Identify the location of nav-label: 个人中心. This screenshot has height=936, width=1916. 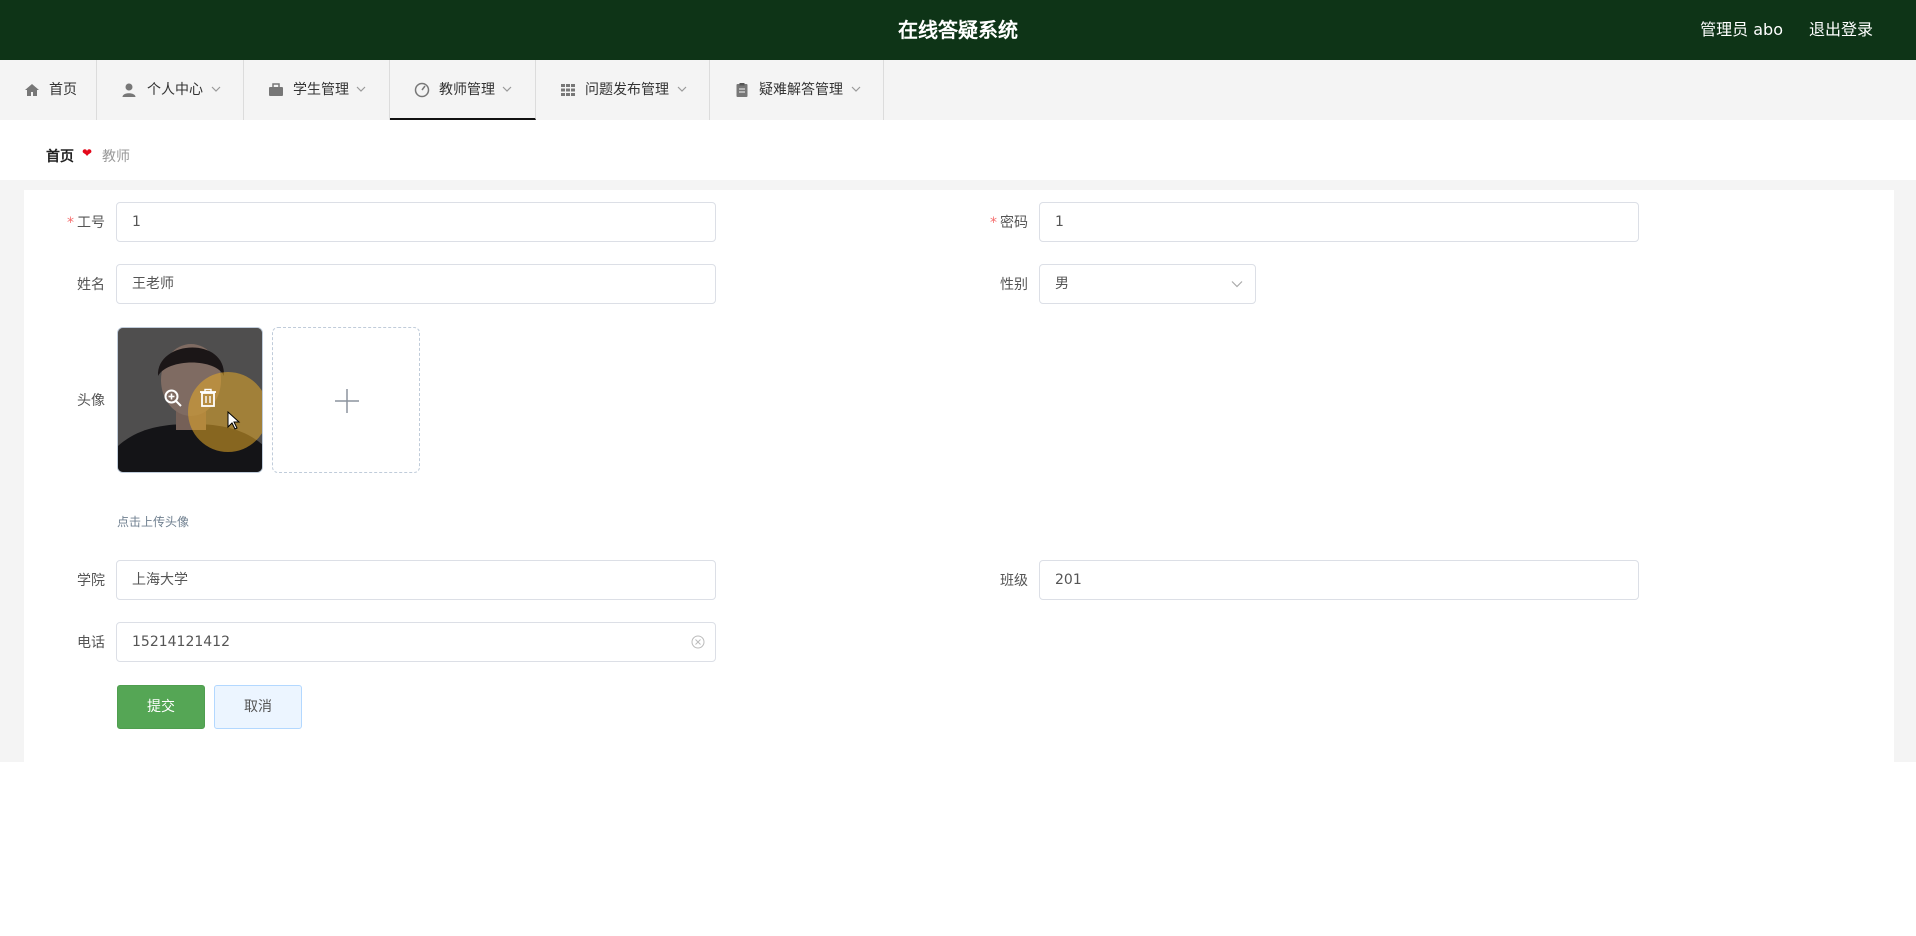
(175, 90).